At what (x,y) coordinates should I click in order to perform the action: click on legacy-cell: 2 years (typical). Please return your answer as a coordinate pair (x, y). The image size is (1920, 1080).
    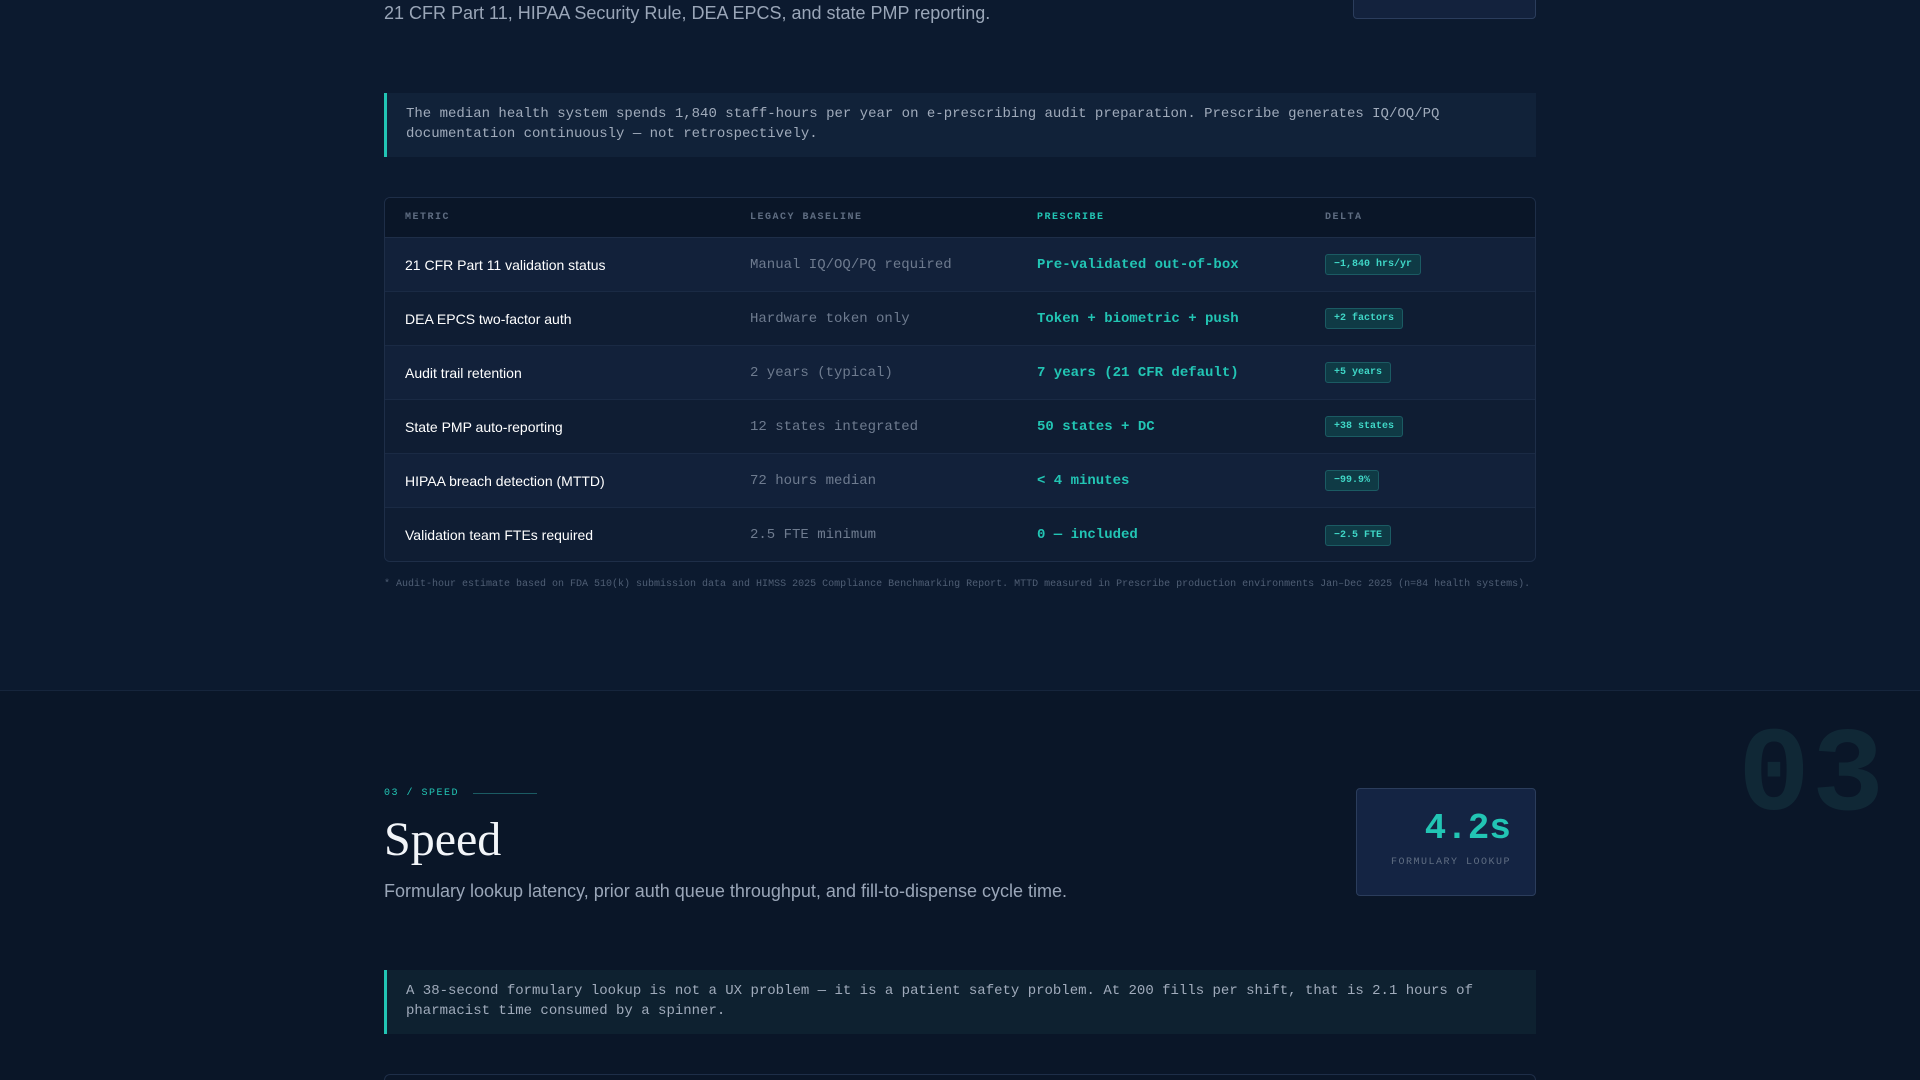
    Looking at the image, I should click on (821, 372).